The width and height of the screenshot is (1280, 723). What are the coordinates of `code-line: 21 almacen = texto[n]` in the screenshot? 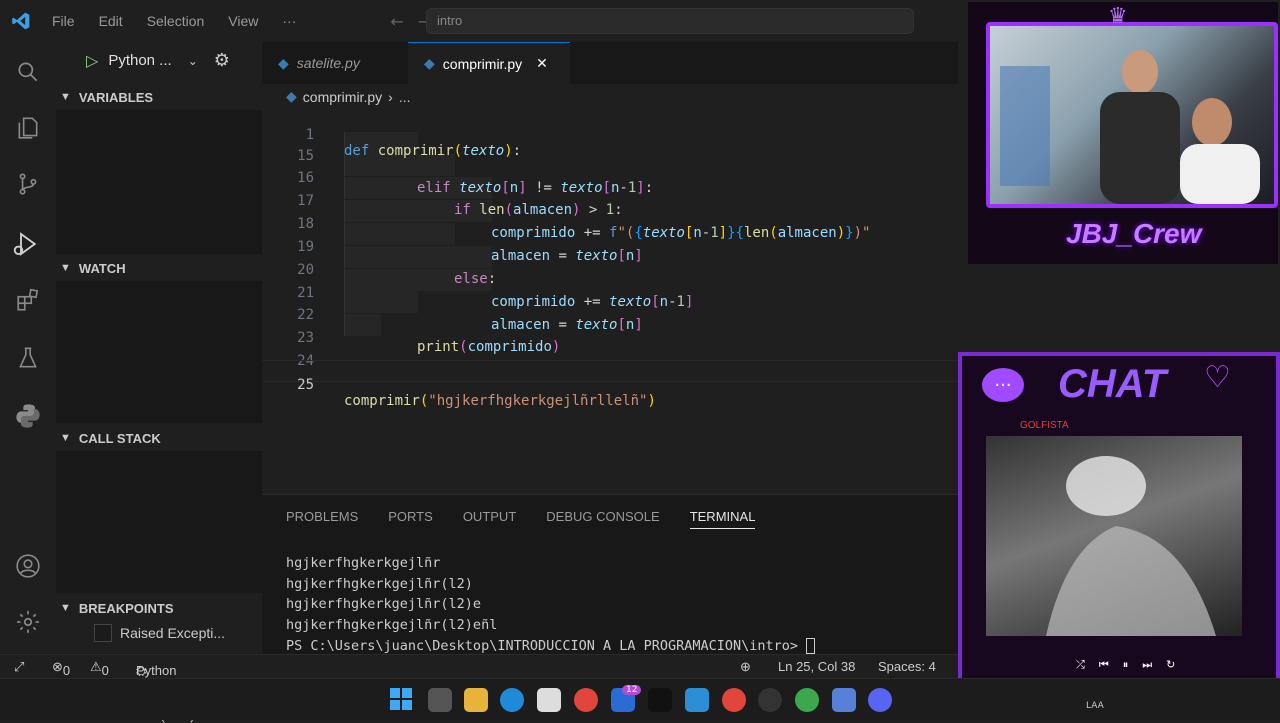 It's located at (610, 301).